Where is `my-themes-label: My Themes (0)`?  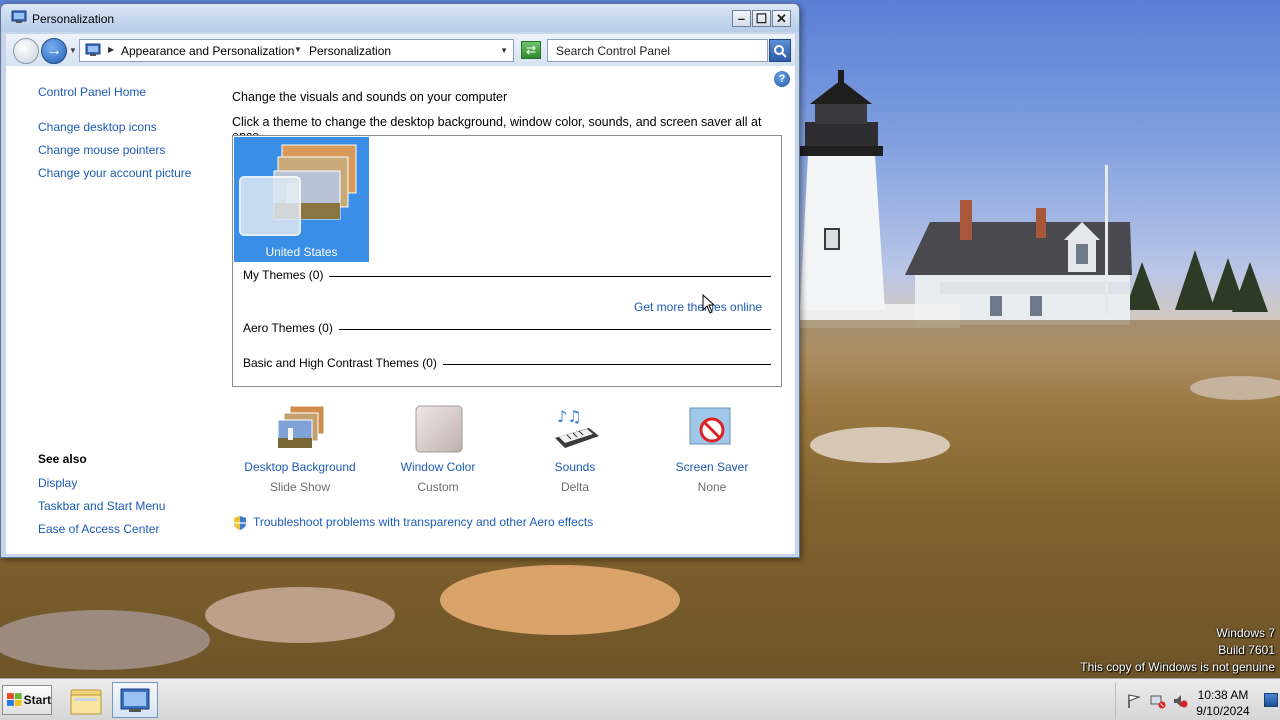 my-themes-label: My Themes (0) is located at coordinates (286, 275).